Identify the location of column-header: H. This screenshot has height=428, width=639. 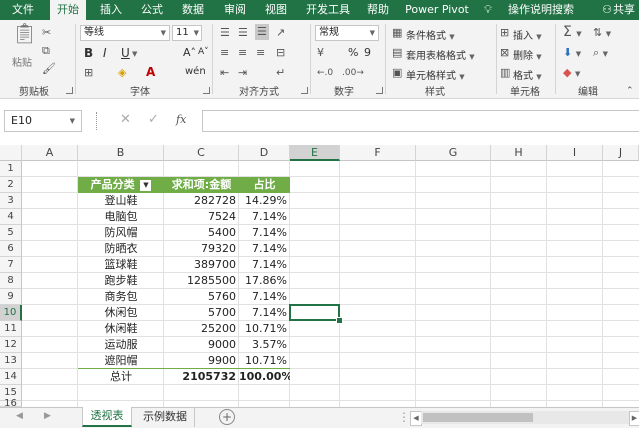
(519, 153).